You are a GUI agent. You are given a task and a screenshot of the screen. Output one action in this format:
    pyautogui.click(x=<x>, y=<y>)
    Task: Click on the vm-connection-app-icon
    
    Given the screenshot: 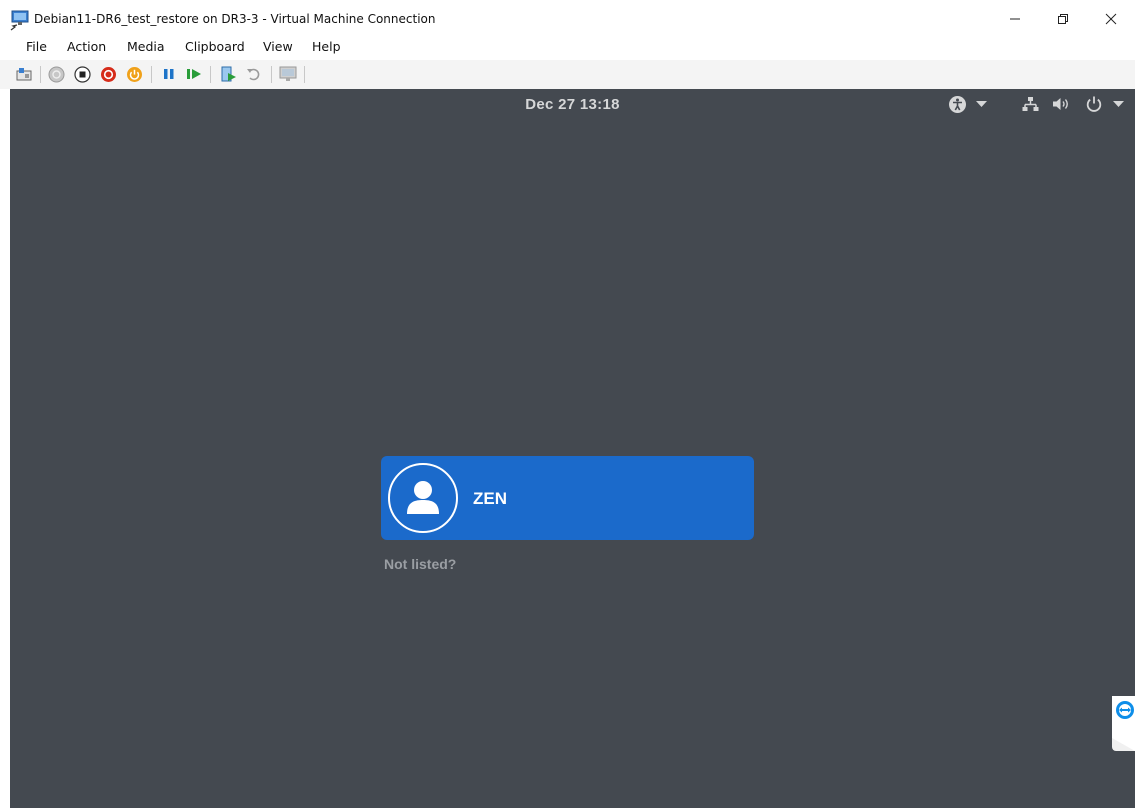 What is the action you would take?
    pyautogui.click(x=20, y=20)
    